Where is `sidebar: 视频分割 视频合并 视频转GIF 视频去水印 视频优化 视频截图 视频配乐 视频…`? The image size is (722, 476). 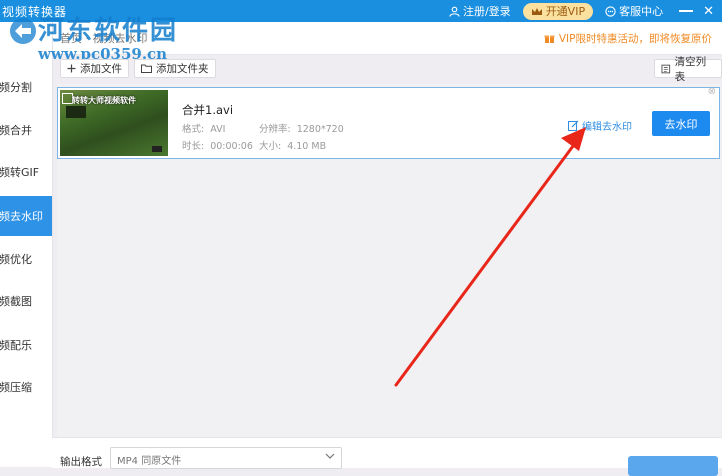 sidebar: 视频分割 视频合并 视频转GIF 视频去水印 视频优化 视频截图 视频配乐 视频… is located at coordinates (26, 244).